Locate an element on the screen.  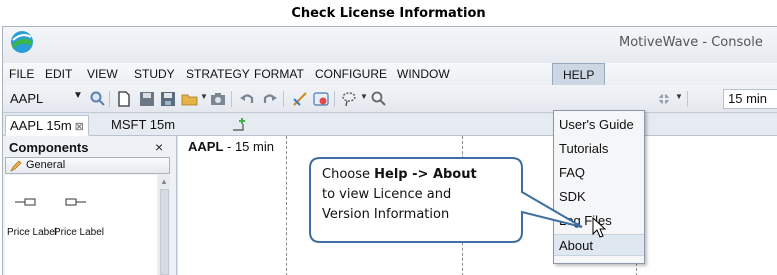
new-page-icon is located at coordinates (124, 99).